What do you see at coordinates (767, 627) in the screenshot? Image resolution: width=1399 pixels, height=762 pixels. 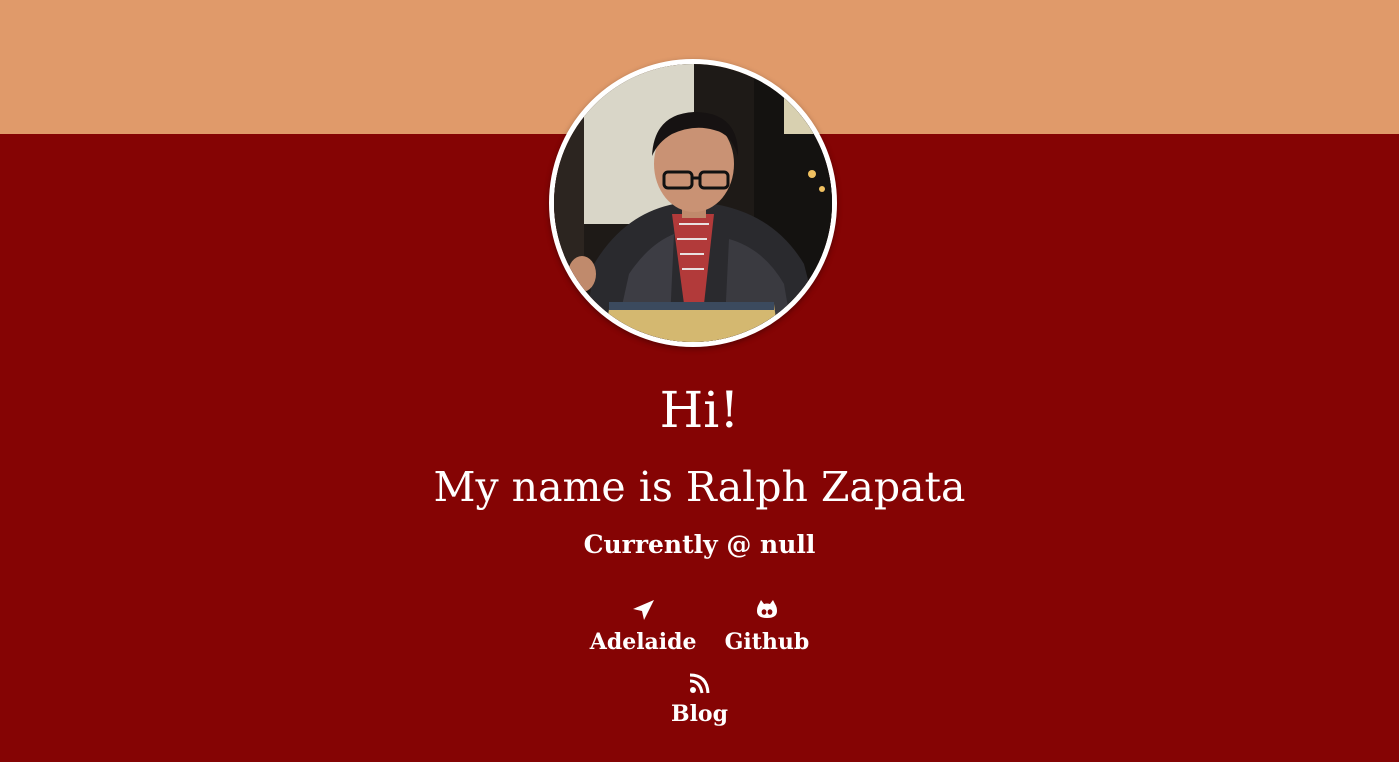 I see `github-link: Github` at bounding box center [767, 627].